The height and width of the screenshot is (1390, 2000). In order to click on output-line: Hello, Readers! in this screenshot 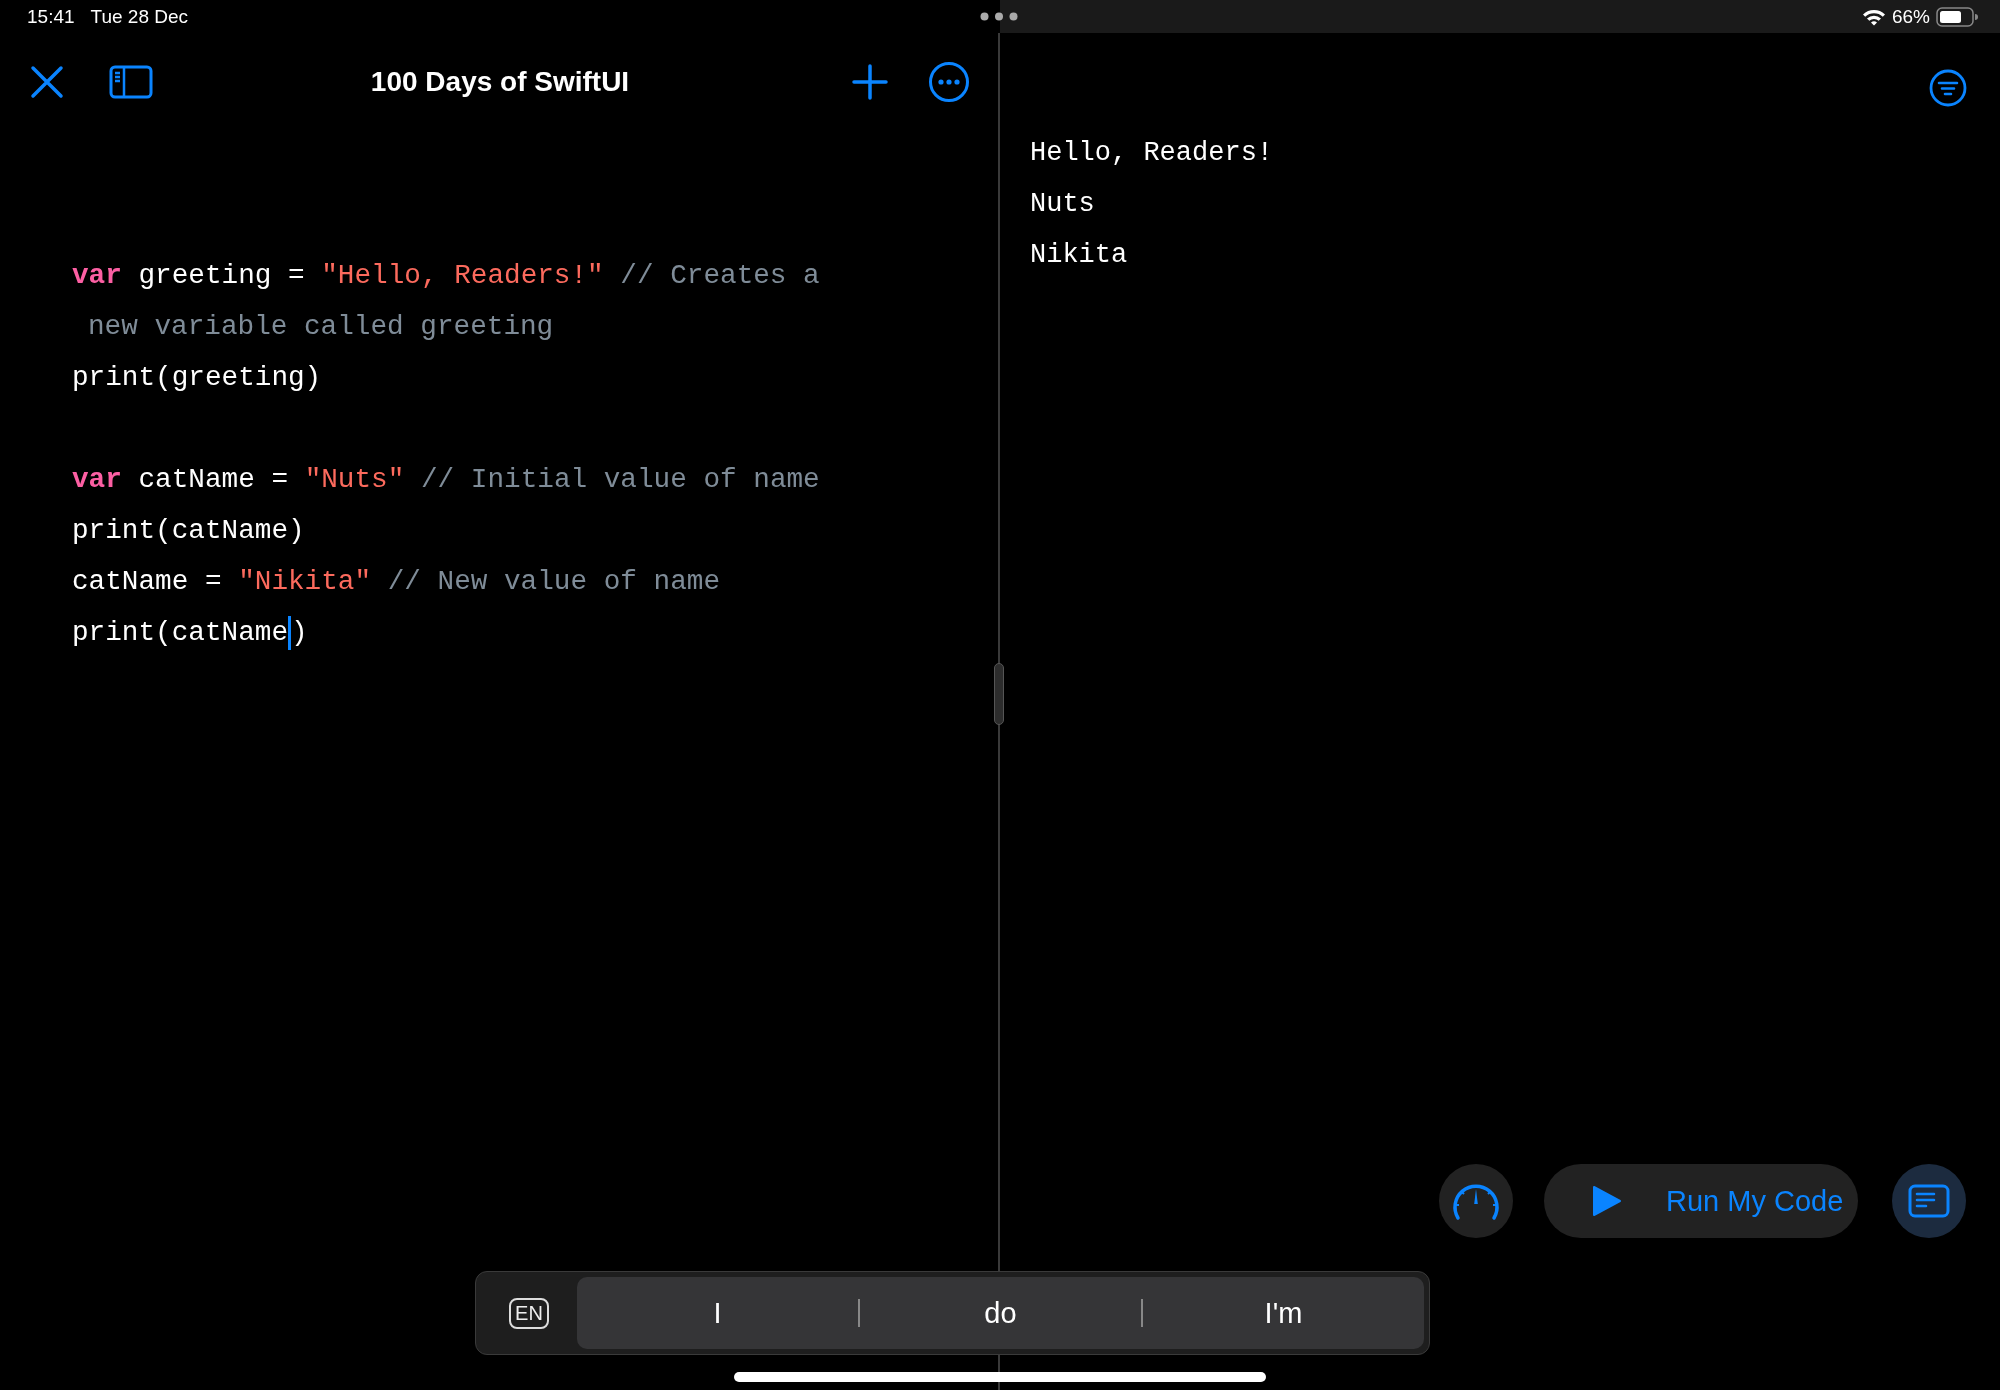, I will do `click(1152, 153)`.